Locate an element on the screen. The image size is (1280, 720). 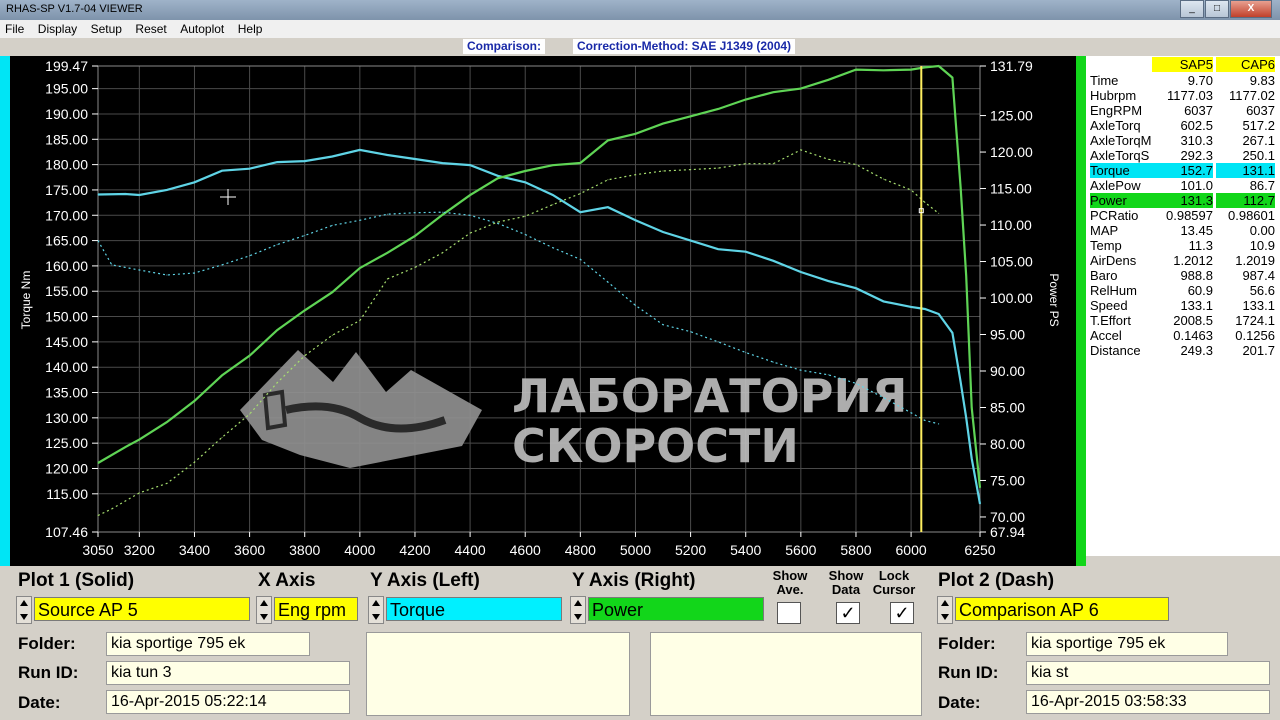
x-tick-label: 4800 is located at coordinates (580, 550).